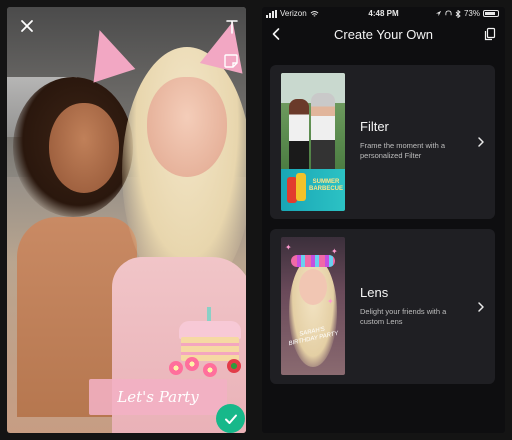 Image resolution: width=512 pixels, height=440 pixels. What do you see at coordinates (403, 316) in the screenshot?
I see `lens-description: Delight your friends with a custom Lens` at bounding box center [403, 316].